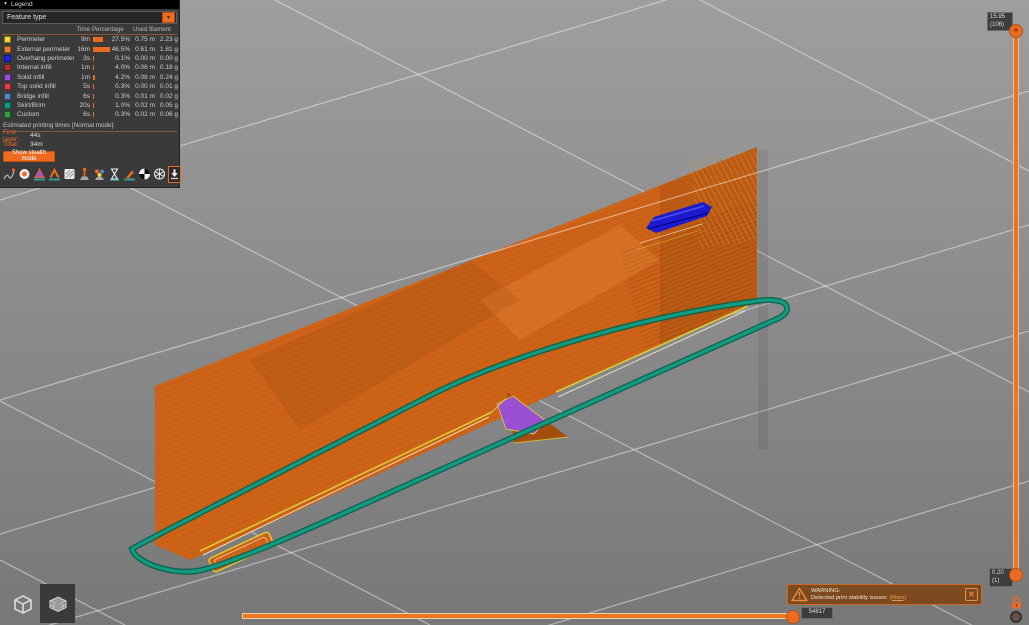  What do you see at coordinates (89, 48) in the screenshot?
I see `legend-row: External perimeter 16m 46.5% 0.61 m 1.81 g` at bounding box center [89, 48].